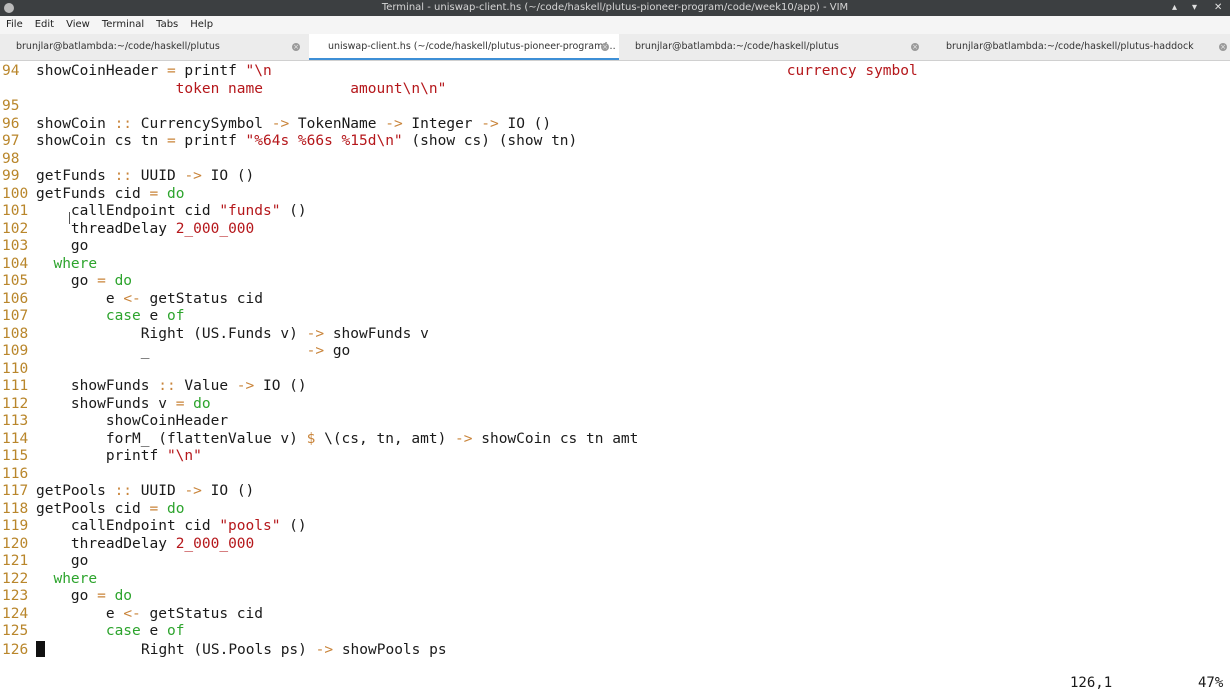 Image resolution: width=1230 pixels, height=691 pixels. Describe the element at coordinates (75, 578) in the screenshot. I see `code-token: where` at that location.